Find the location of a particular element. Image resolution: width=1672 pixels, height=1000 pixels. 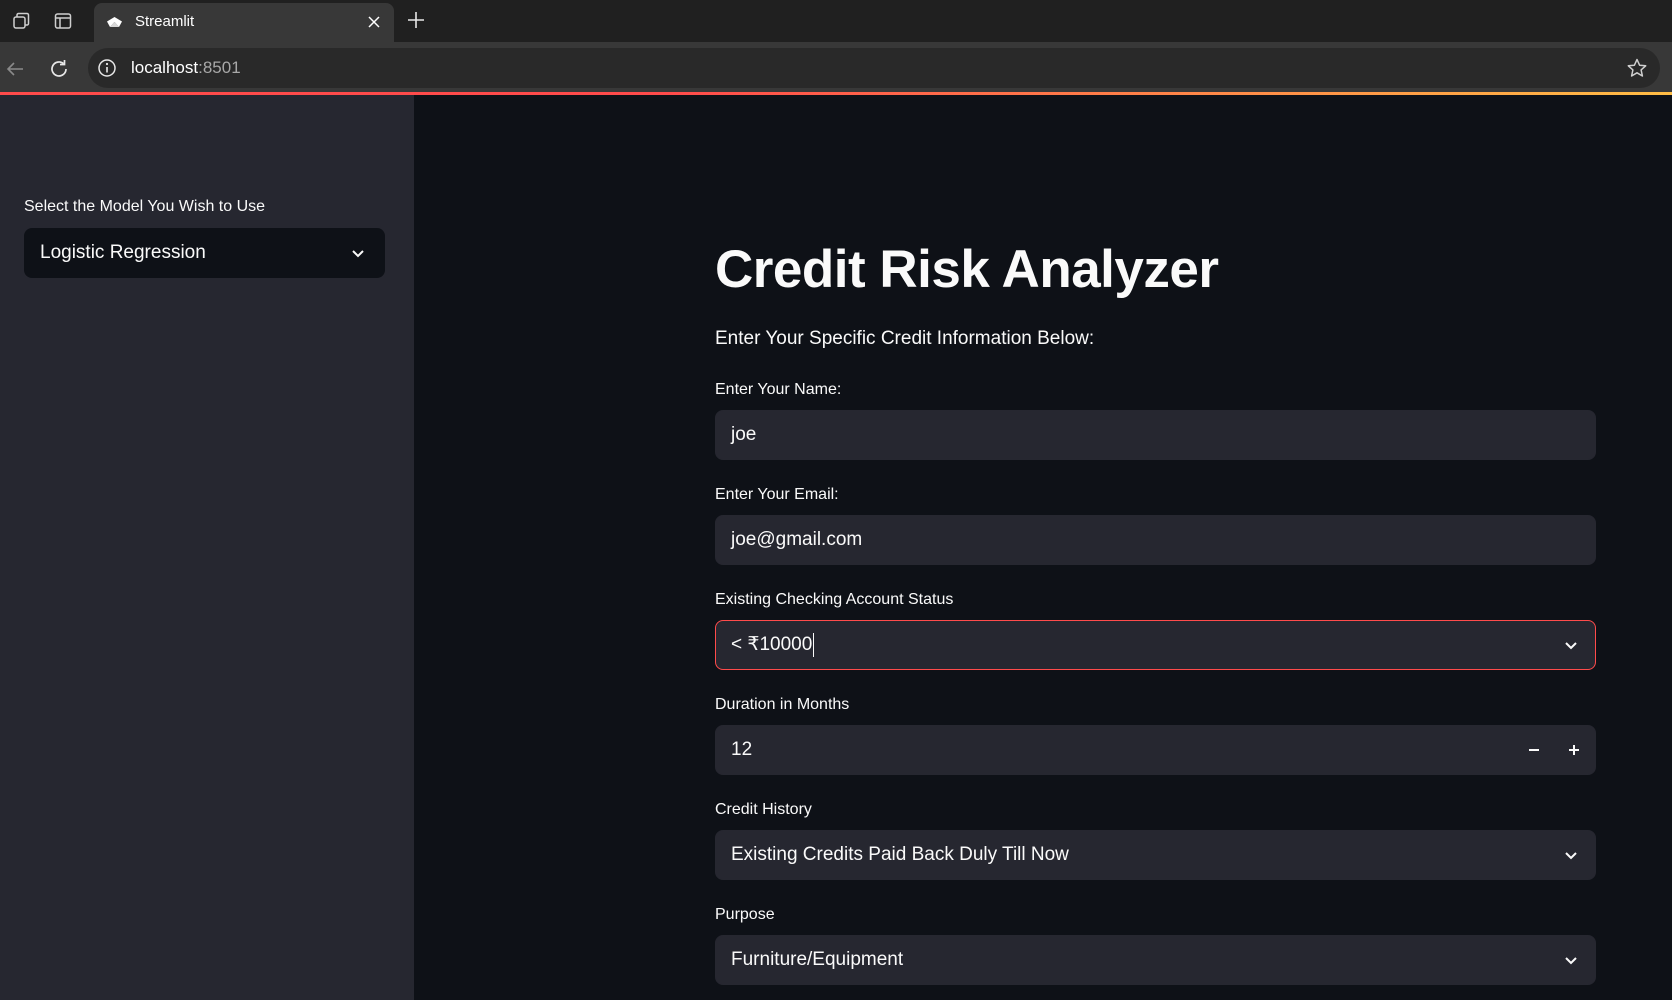

tab-actions-icon is located at coordinates (21, 21).